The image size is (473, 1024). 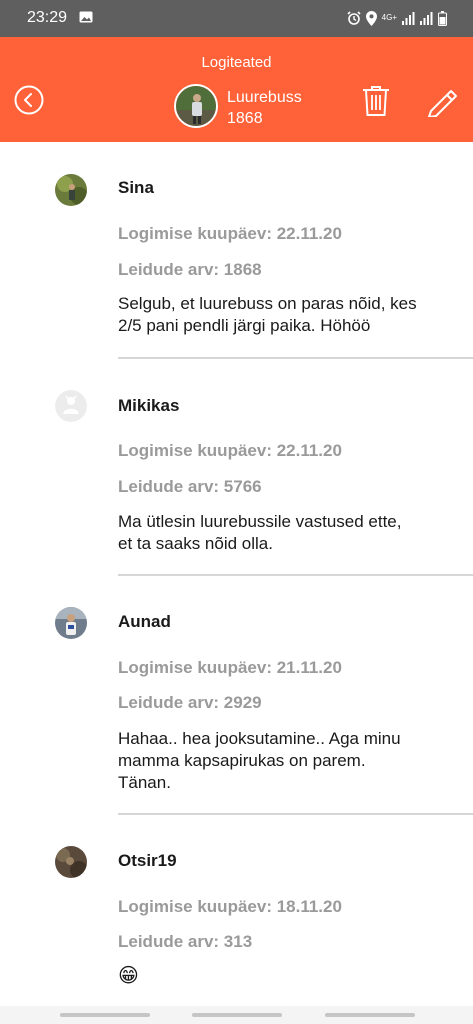 I want to click on alarm-icon, so click(x=354, y=18).